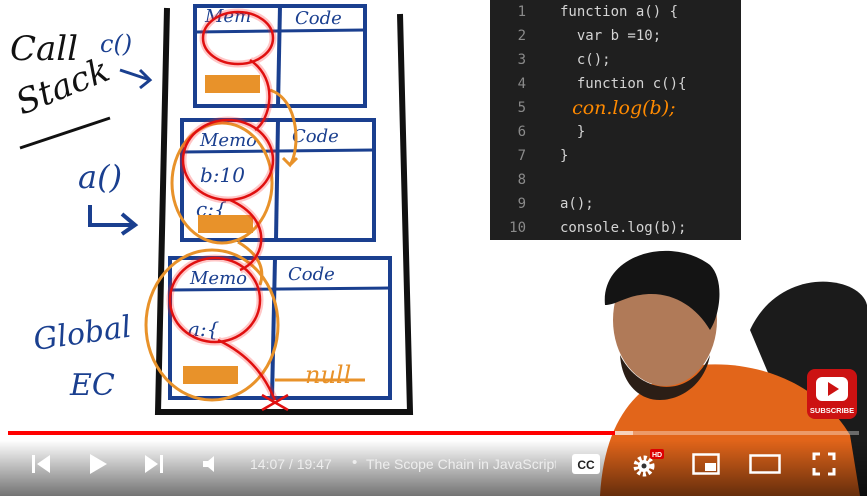 This screenshot has width=867, height=496. What do you see at coordinates (521, 180) in the screenshot?
I see `line-number: 8` at bounding box center [521, 180].